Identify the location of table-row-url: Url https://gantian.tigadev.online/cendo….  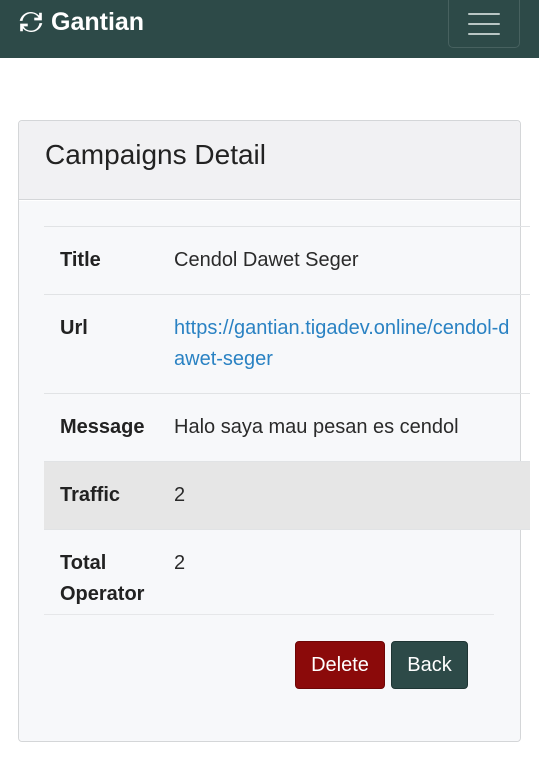
(287, 344).